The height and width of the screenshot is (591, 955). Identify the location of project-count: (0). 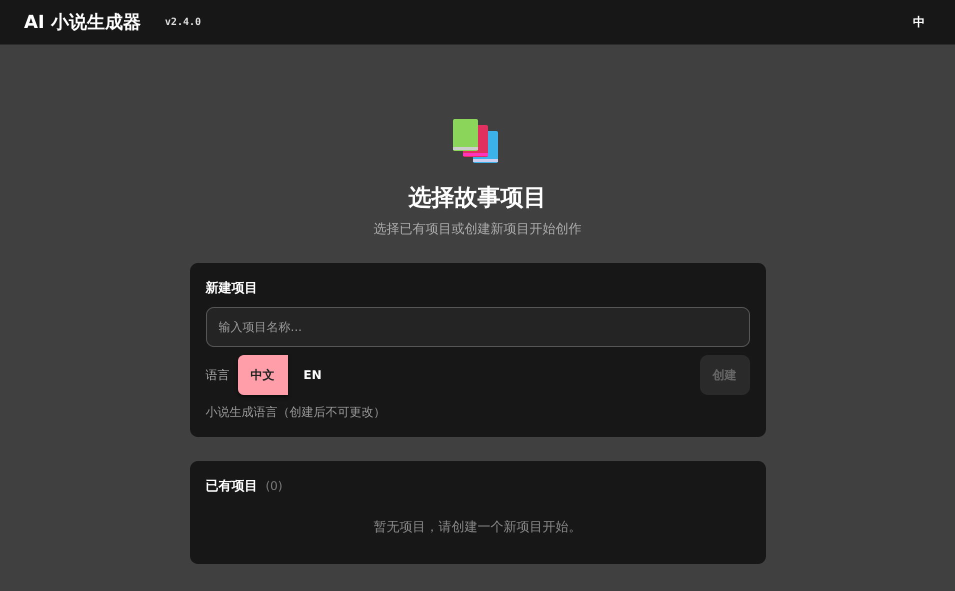
(274, 487).